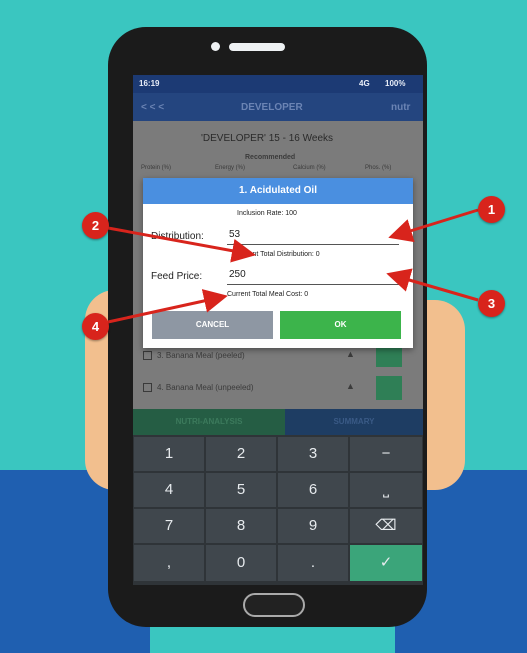 The width and height of the screenshot is (527, 653). I want to click on callout-4: 4, so click(95, 326).